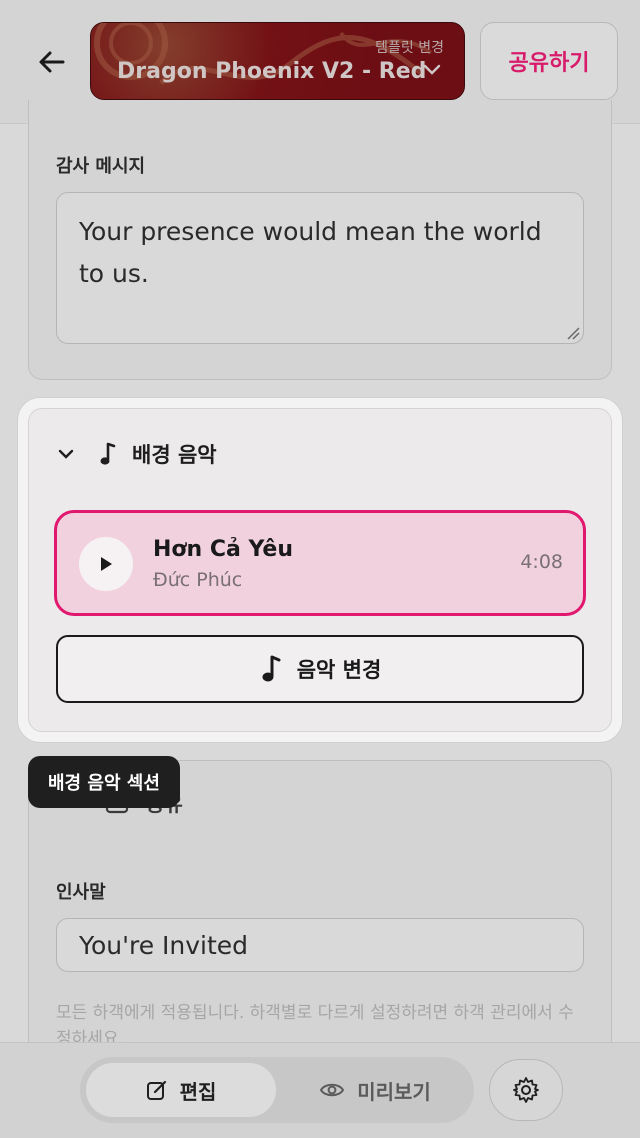  I want to click on play-button, so click(106, 564).